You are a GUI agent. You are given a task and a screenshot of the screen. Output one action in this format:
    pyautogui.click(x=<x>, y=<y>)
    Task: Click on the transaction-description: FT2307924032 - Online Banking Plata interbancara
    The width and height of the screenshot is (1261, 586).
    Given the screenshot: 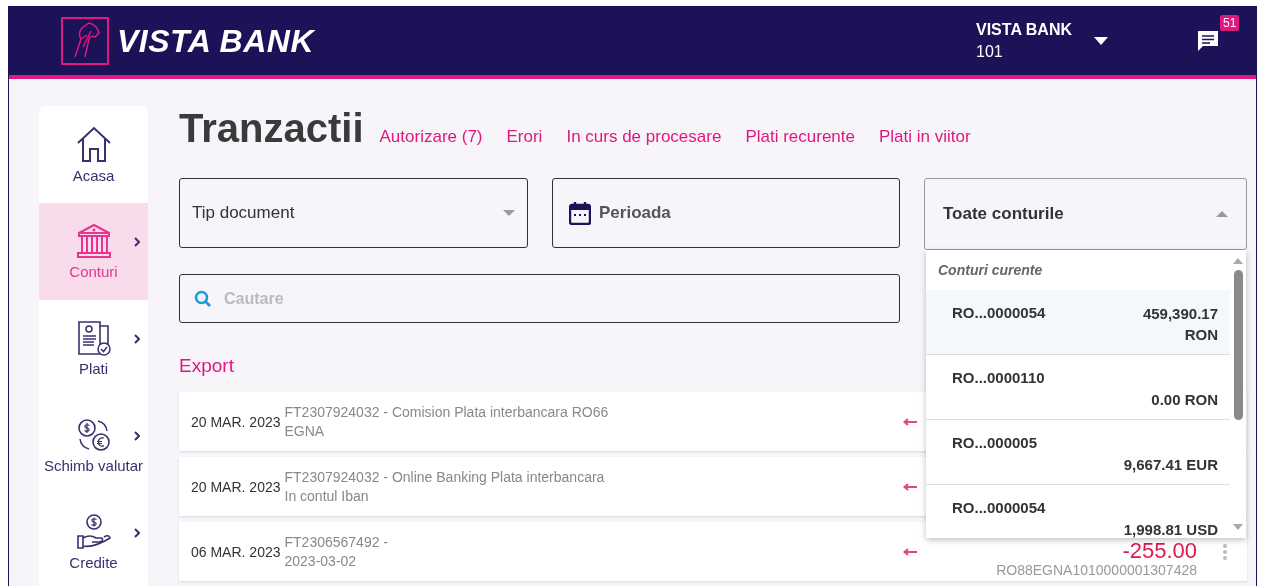 What is the action you would take?
    pyautogui.click(x=445, y=477)
    